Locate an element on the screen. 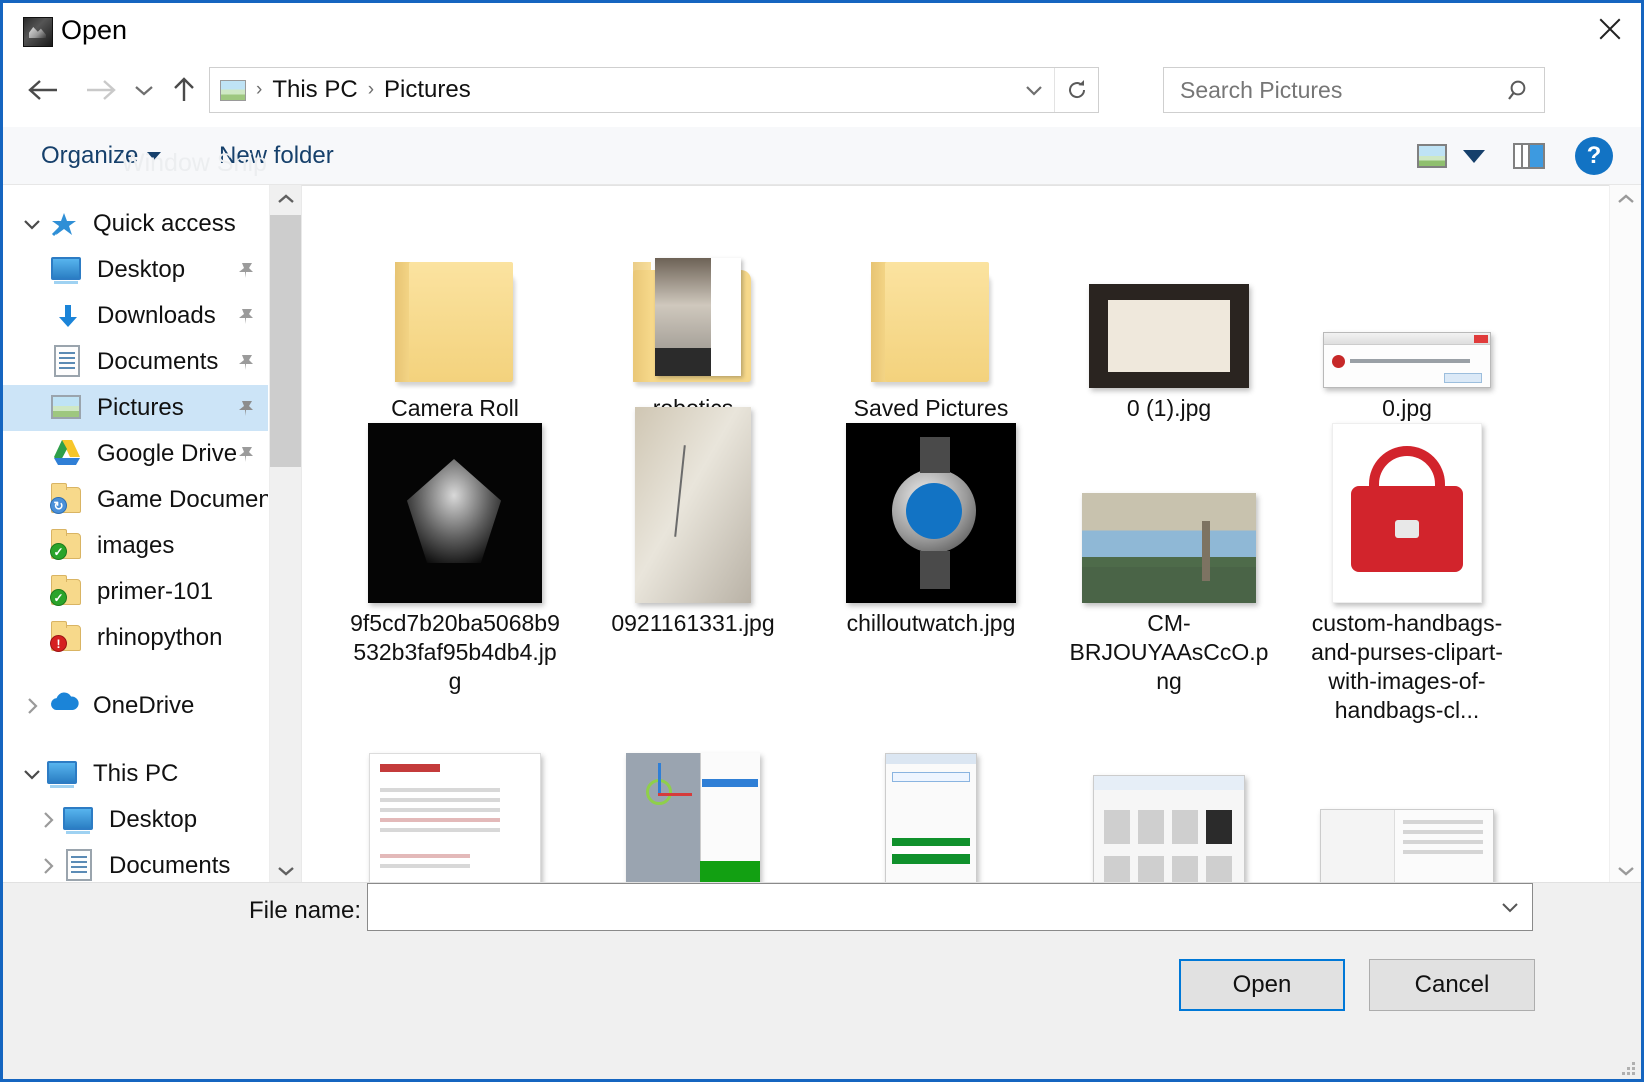  breadcrumb-this-pc: This PC is located at coordinates (314, 90).